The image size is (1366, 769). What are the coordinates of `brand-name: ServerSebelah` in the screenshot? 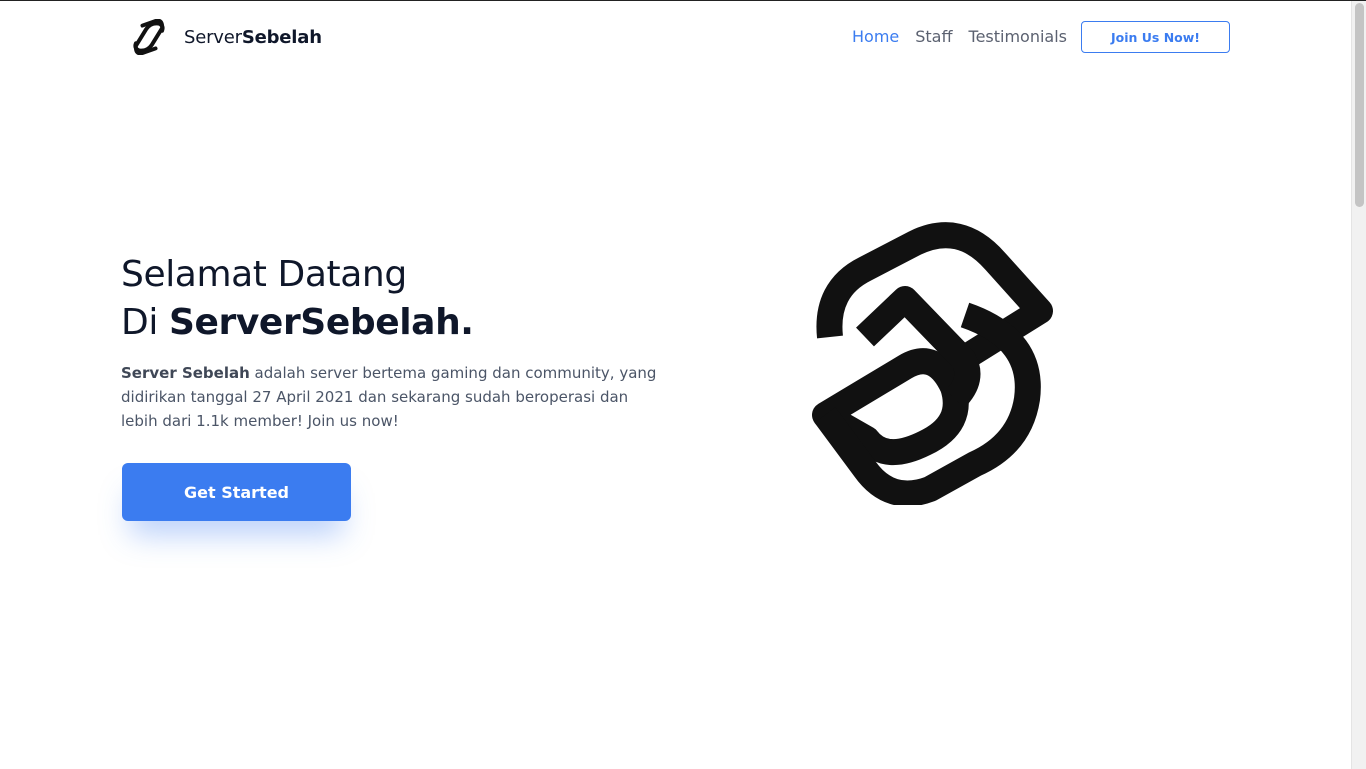 It's located at (253, 37).